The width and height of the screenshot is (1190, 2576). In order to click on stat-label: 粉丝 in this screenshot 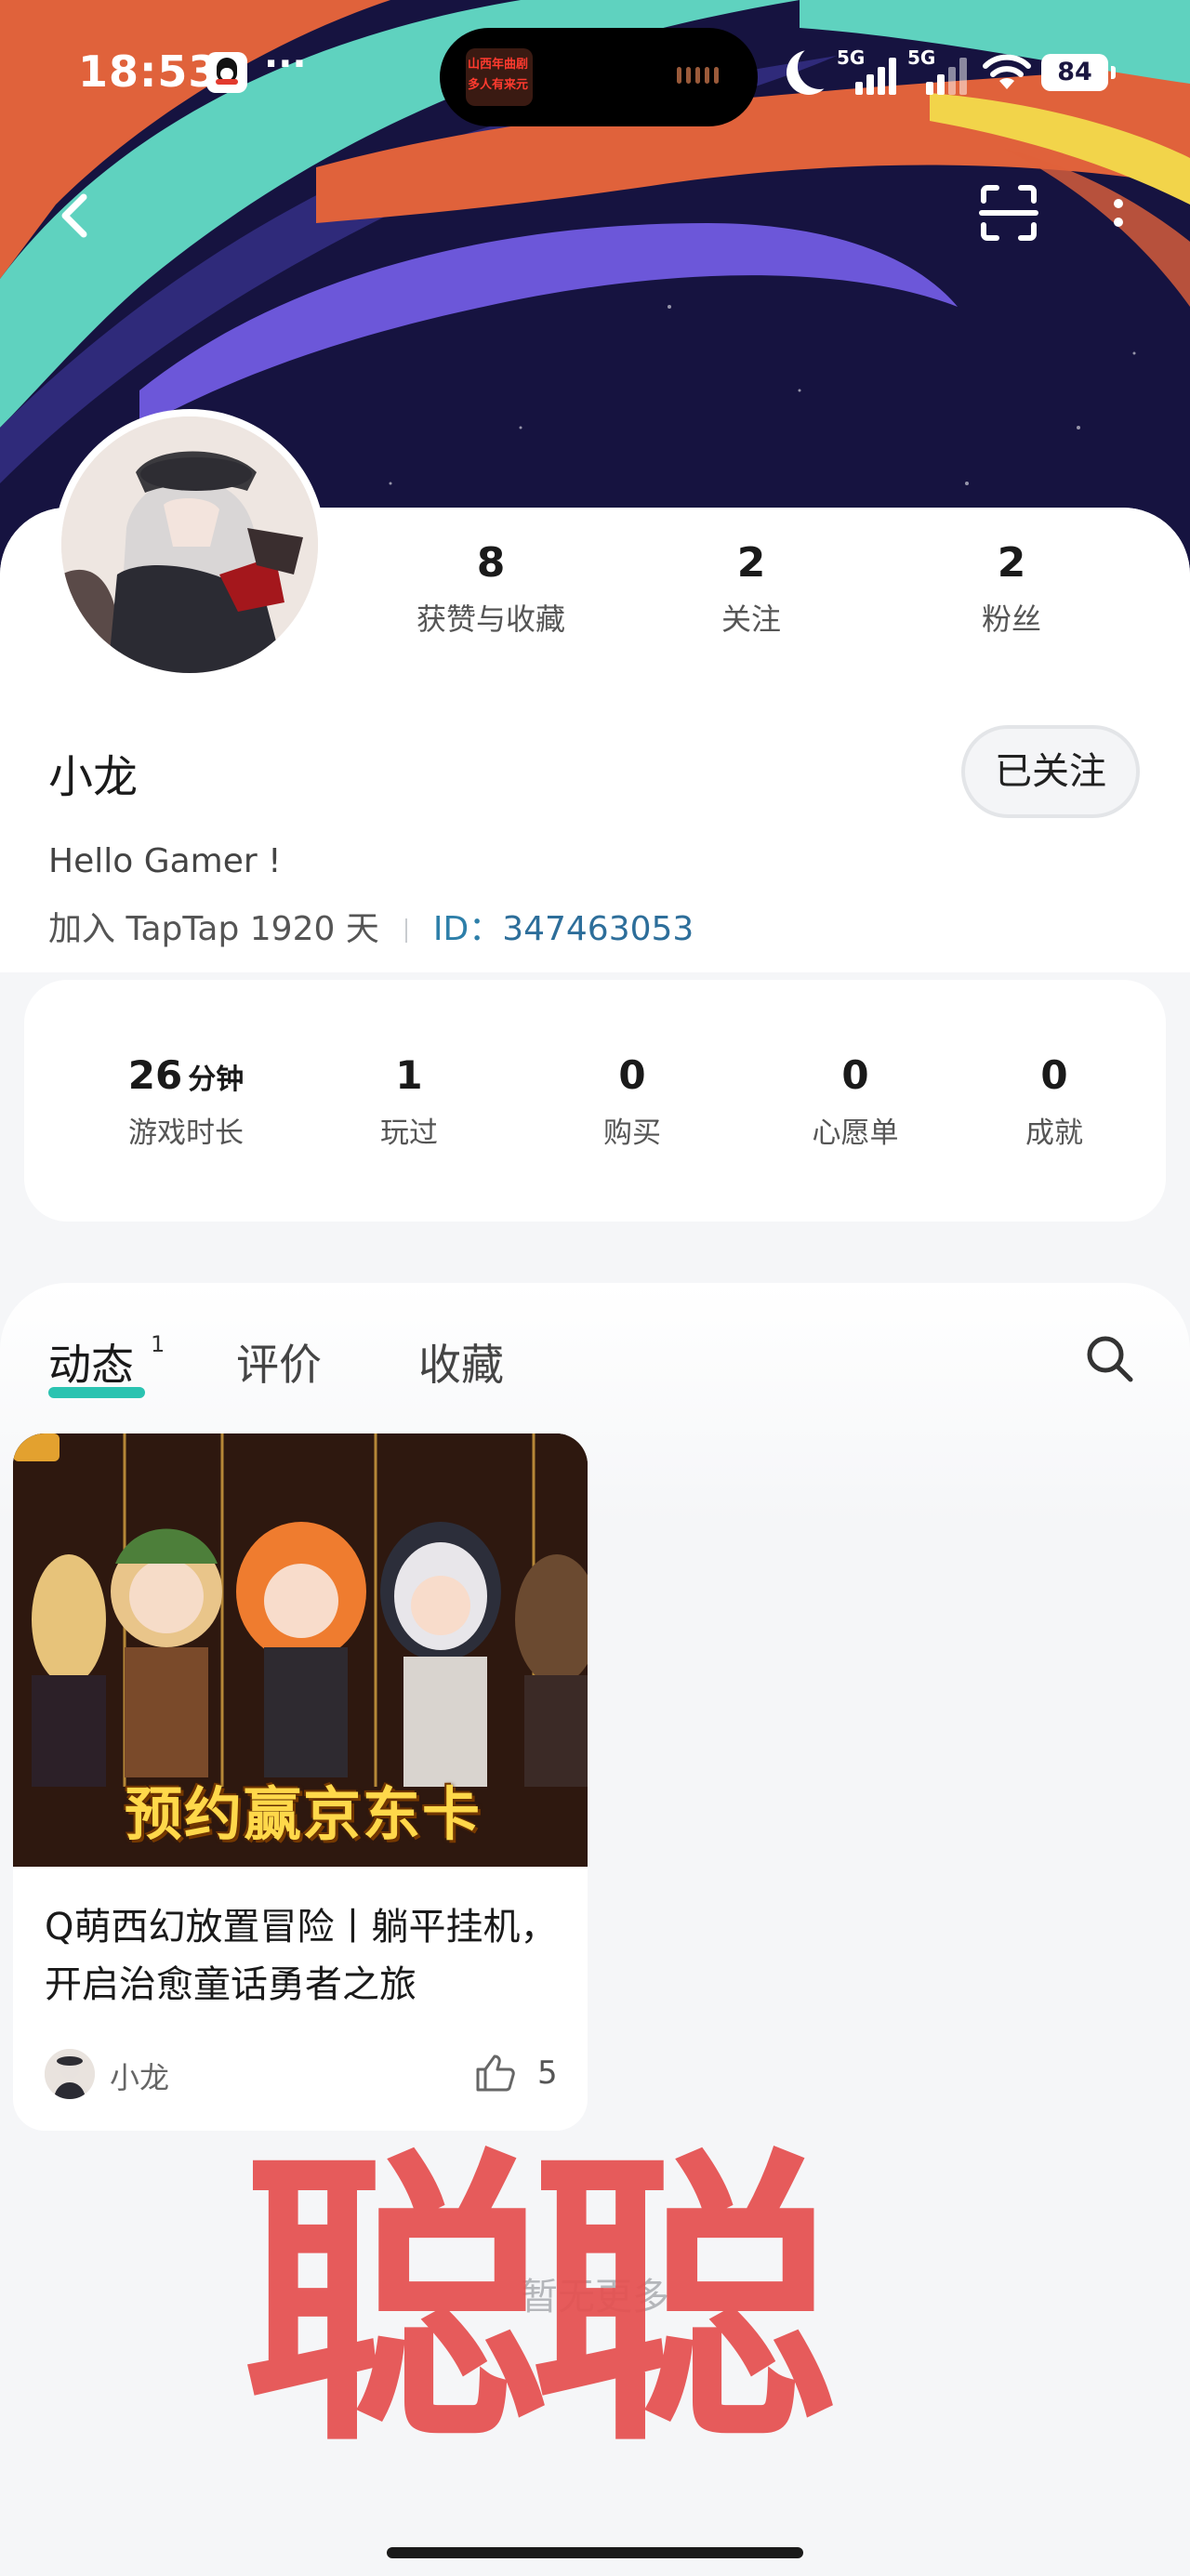, I will do `click(1011, 619)`.